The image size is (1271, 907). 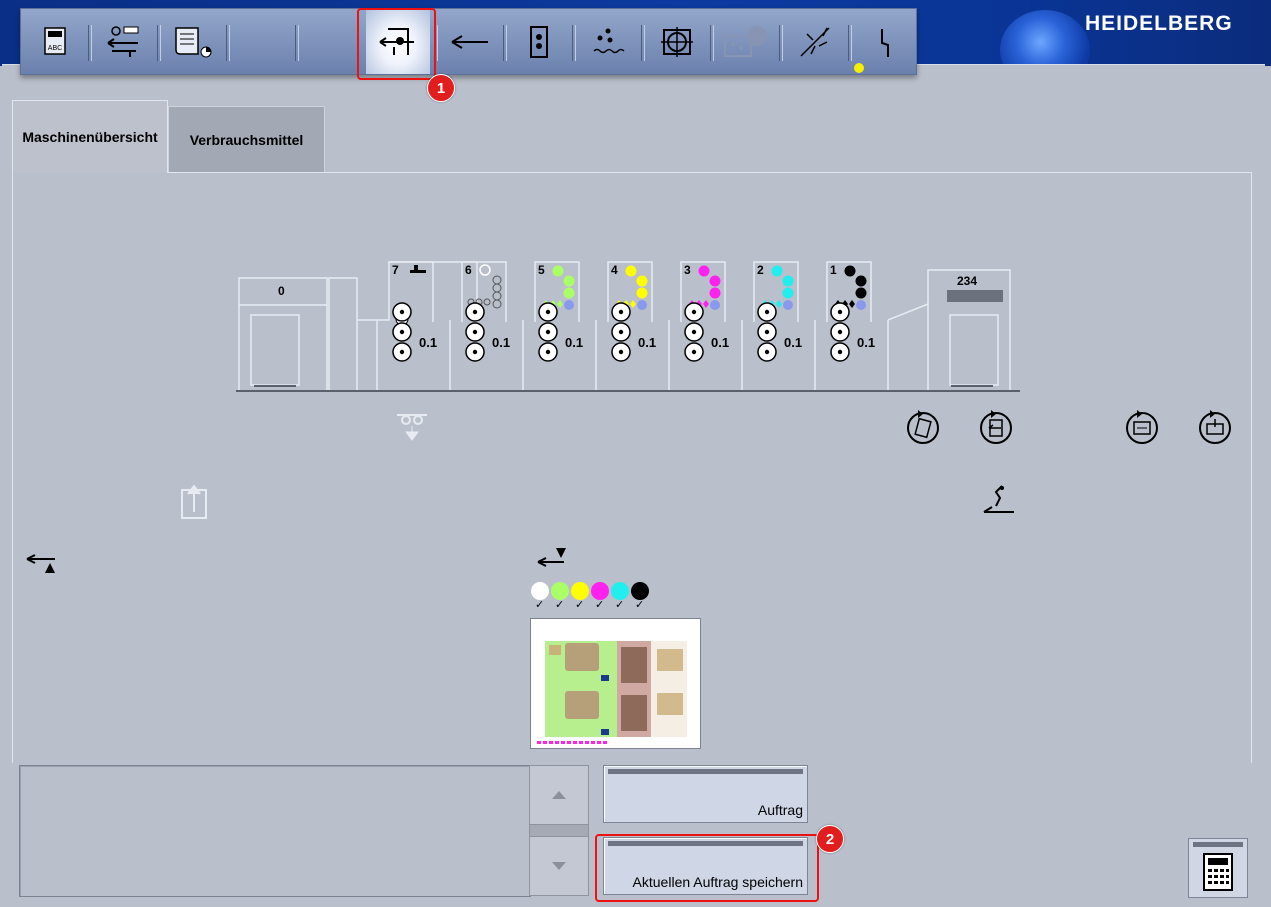 I want to click on annotation-badge-2: 2, so click(x=830, y=839).